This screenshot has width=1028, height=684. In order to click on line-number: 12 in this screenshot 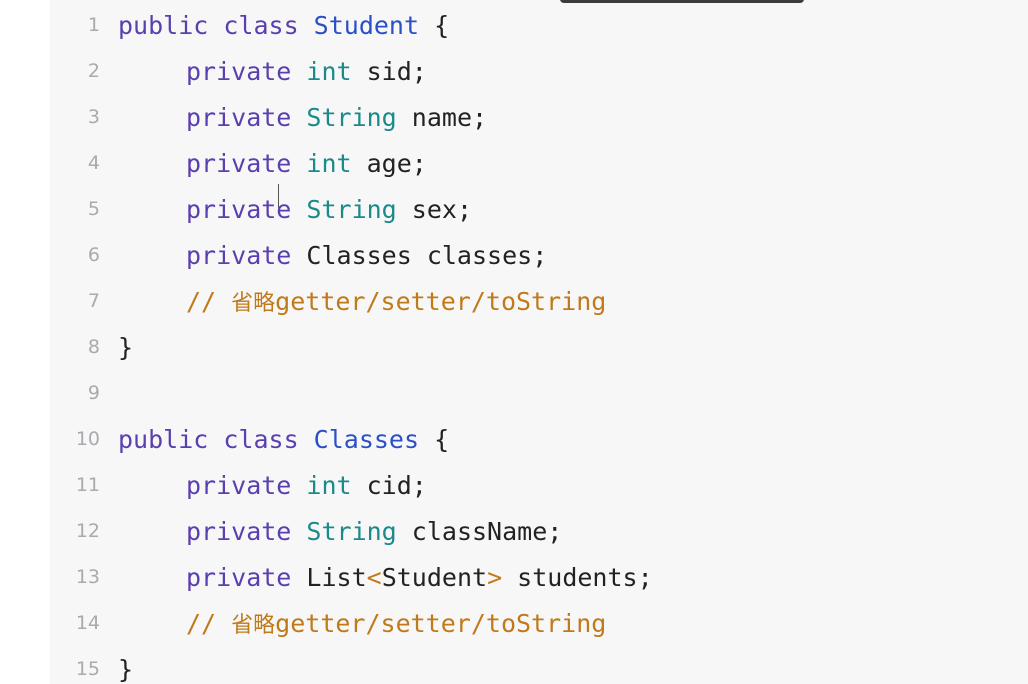, I will do `click(87, 531)`.